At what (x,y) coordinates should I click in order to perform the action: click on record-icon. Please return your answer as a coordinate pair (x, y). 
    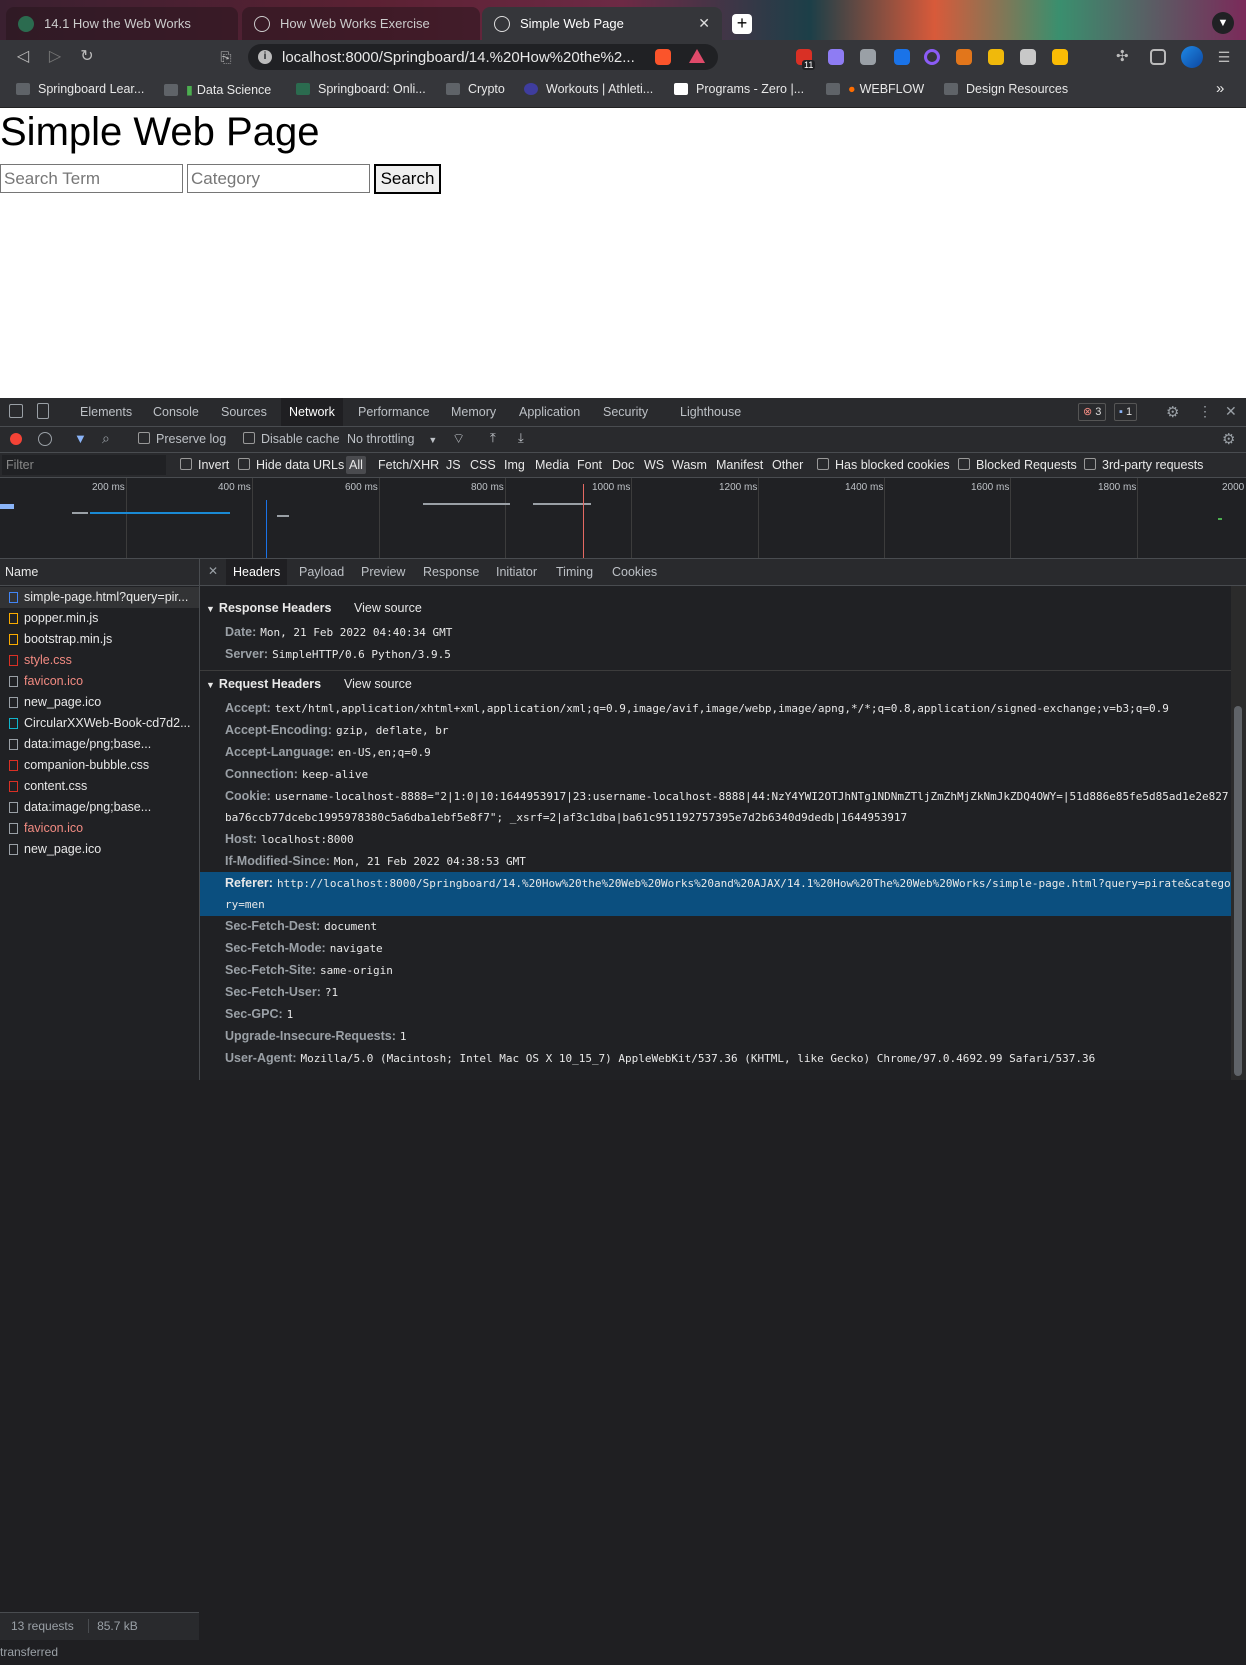
    Looking at the image, I should click on (16, 439).